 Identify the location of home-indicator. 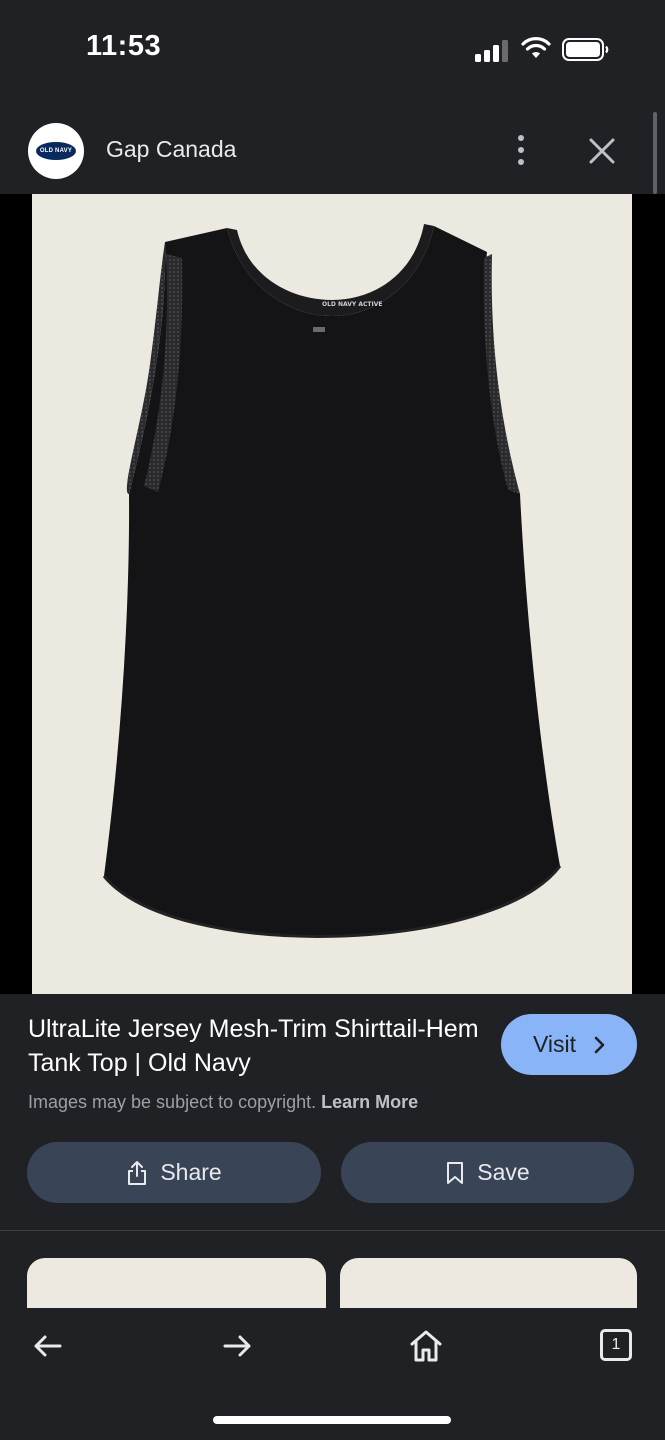
(332, 1420).